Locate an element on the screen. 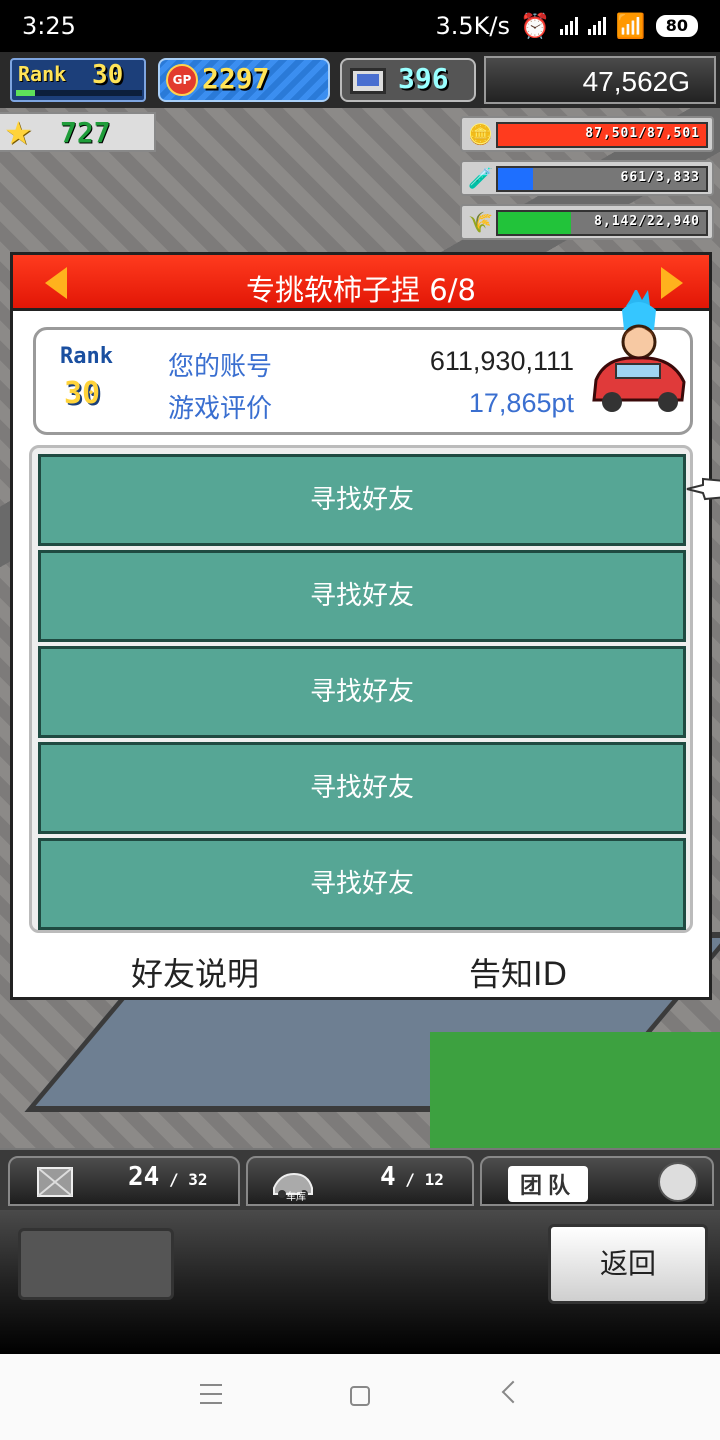  rank-indicator: Rank 30 is located at coordinates (78, 80).